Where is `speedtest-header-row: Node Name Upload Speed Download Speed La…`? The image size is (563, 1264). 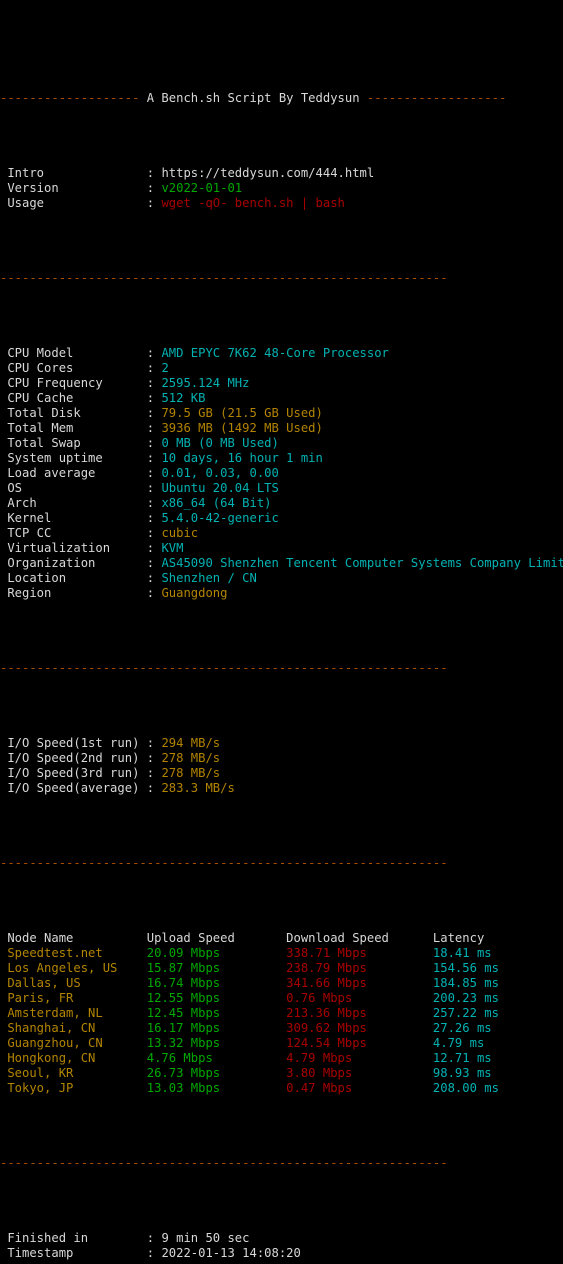 speedtest-header-row: Node Name Upload Speed Download Speed La… is located at coordinates (281, 938).